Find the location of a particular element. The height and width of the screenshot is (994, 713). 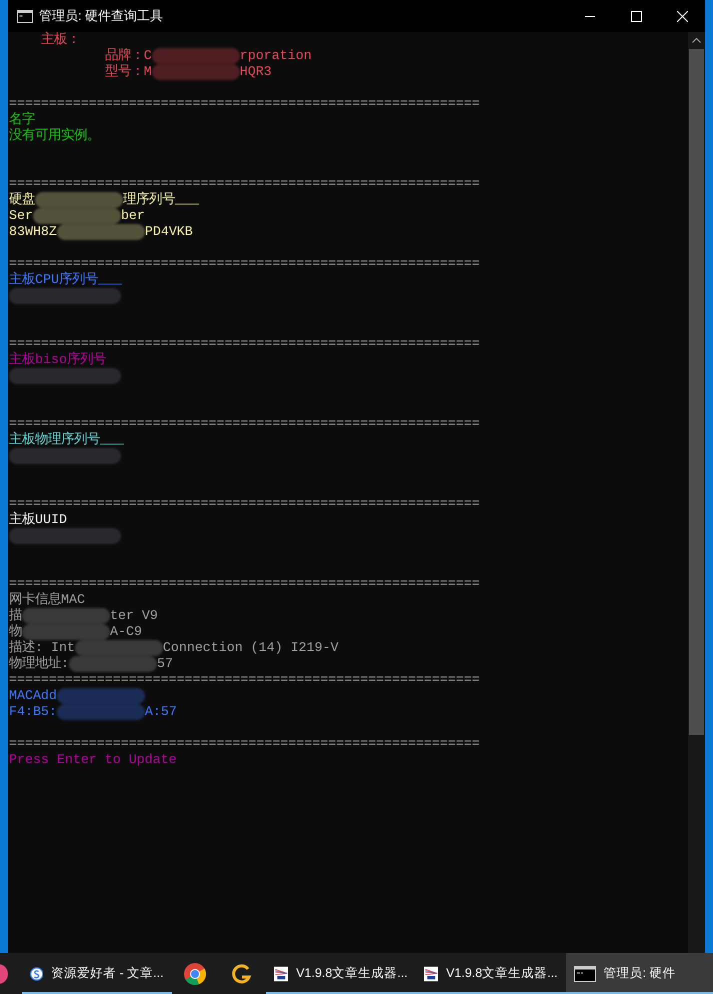

console-text: HQR3 is located at coordinates (256, 72).